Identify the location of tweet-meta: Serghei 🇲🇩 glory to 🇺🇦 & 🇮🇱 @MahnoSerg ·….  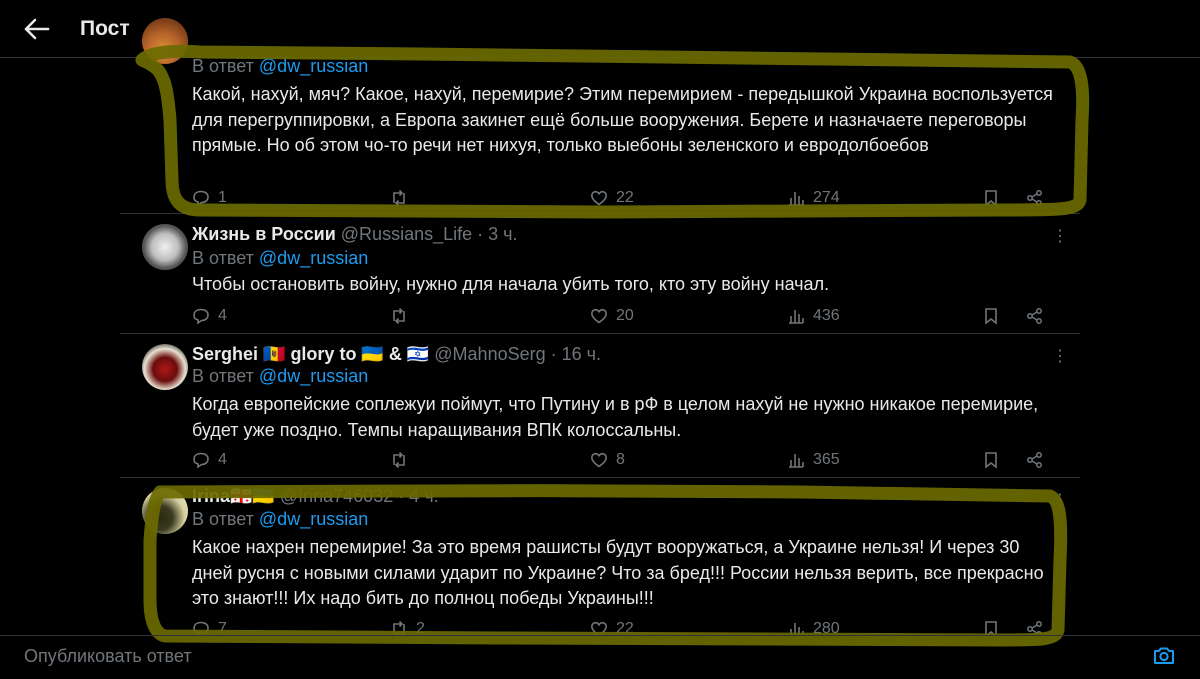
(396, 354).